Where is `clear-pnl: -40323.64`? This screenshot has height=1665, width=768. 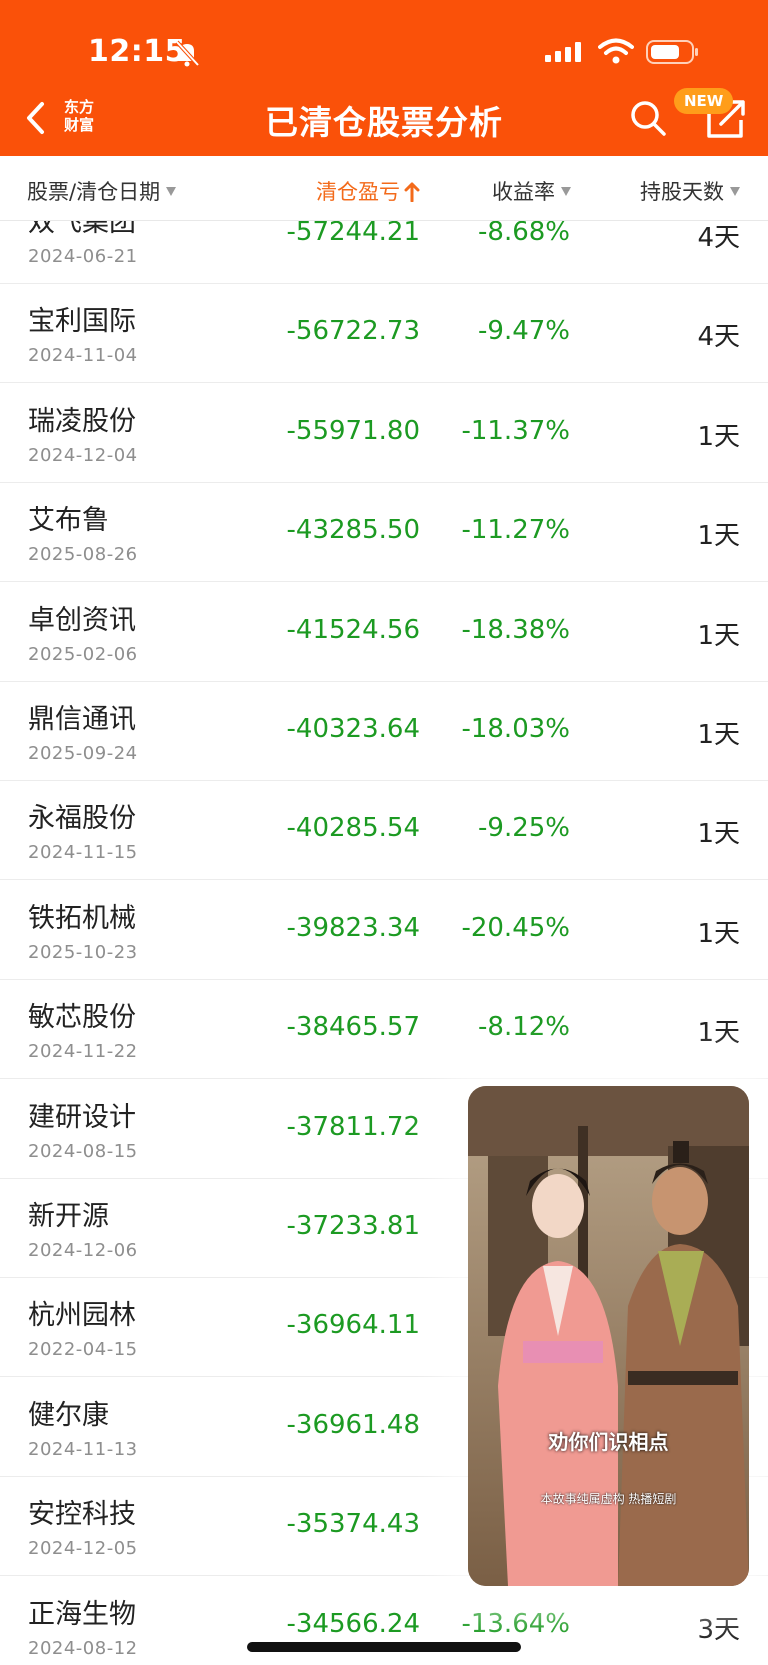
clear-pnl: -40323.64 is located at coordinates (353, 729).